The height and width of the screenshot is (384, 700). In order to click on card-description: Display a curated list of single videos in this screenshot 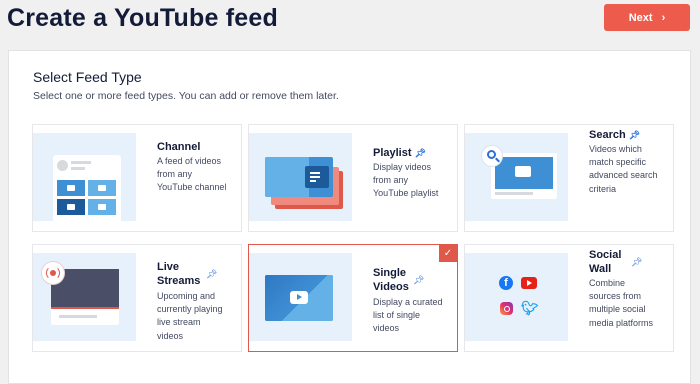, I will do `click(408, 315)`.